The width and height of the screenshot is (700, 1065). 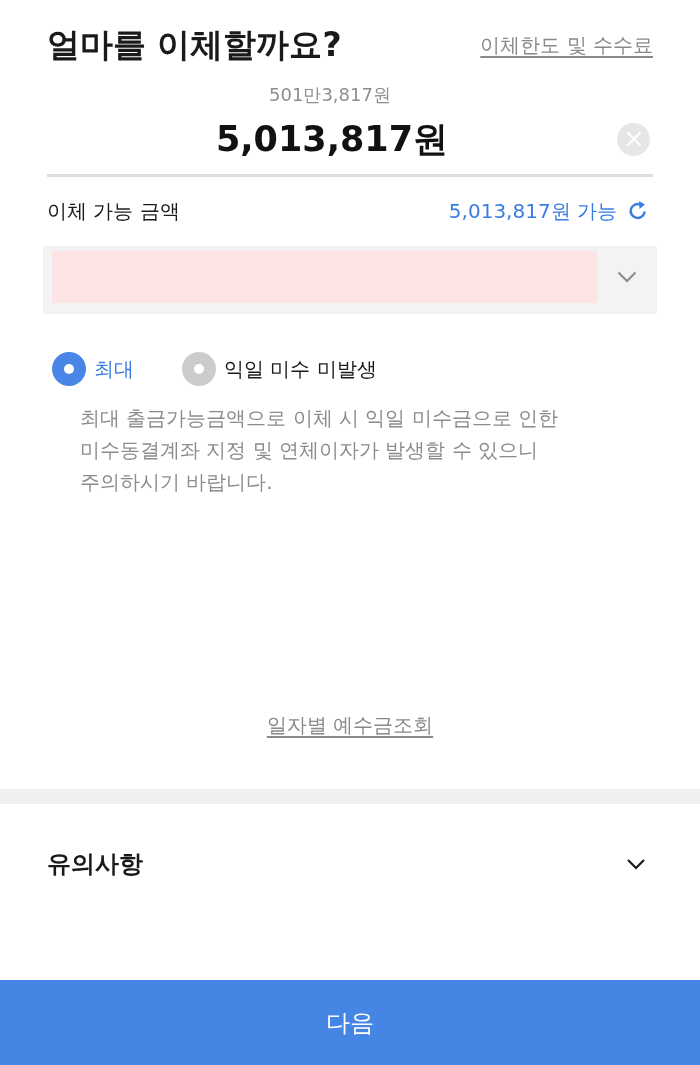 What do you see at coordinates (114, 369) in the screenshot?
I see `radio-label: 최대` at bounding box center [114, 369].